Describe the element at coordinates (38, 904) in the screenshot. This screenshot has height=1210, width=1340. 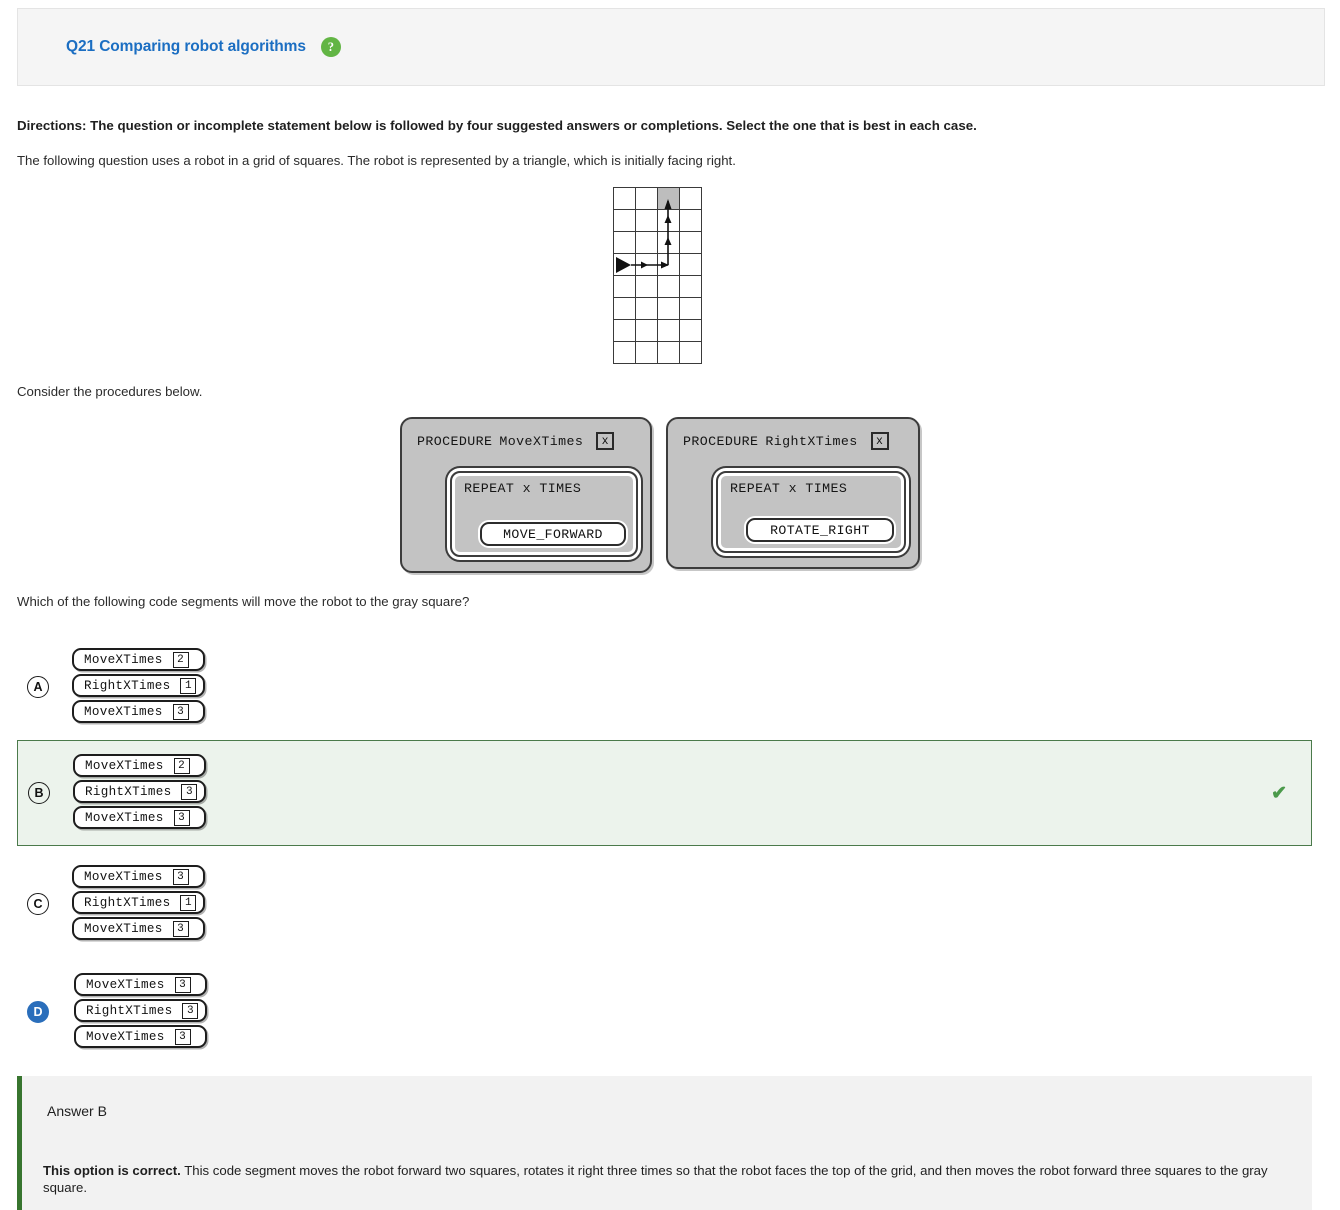
I see `choice-letter-c: C` at that location.